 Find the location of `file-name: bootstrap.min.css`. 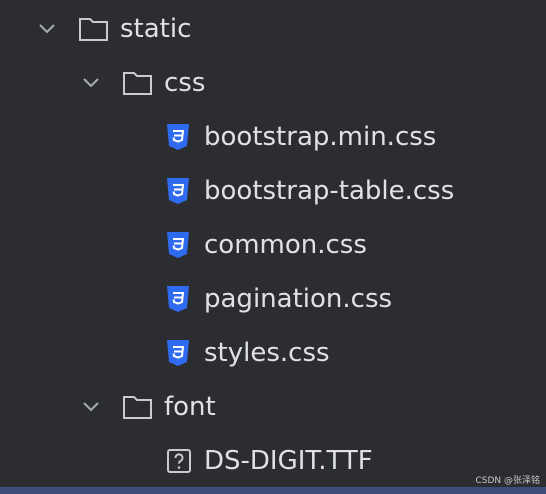

file-name: bootstrap.min.css is located at coordinates (320, 137).